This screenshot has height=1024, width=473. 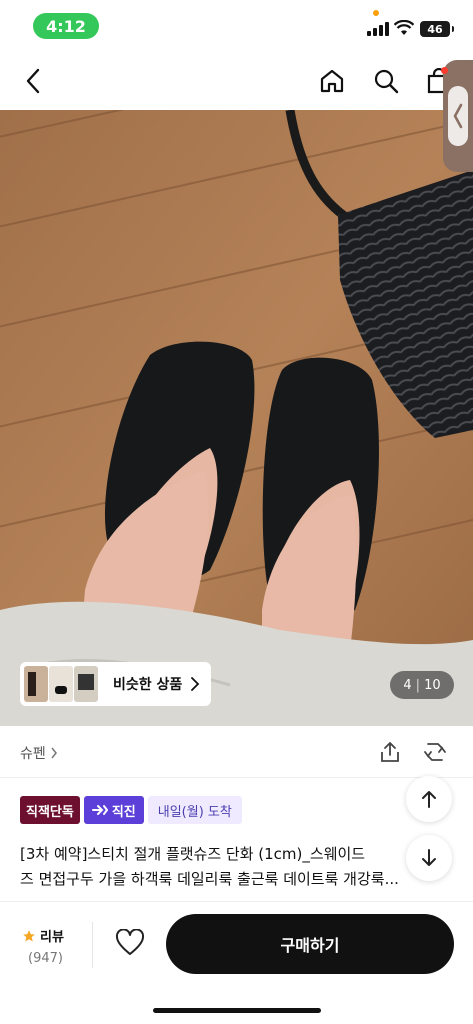 I want to click on signal-icon, so click(x=378, y=29).